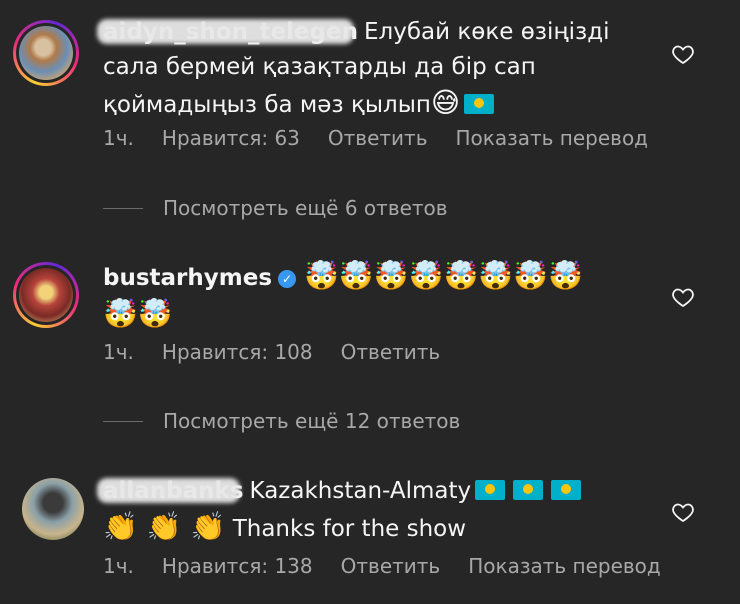 The image size is (740, 604). Describe the element at coordinates (487, 32) in the screenshot. I see `comment-text-line1: Елубай көке өзіңізді` at that location.